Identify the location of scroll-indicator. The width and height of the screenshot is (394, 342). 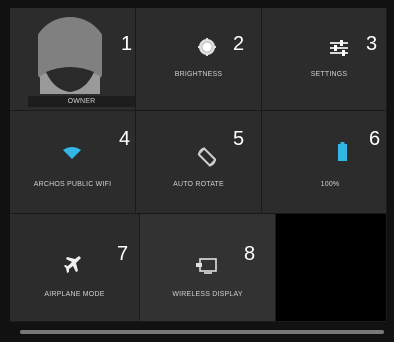
(202, 332).